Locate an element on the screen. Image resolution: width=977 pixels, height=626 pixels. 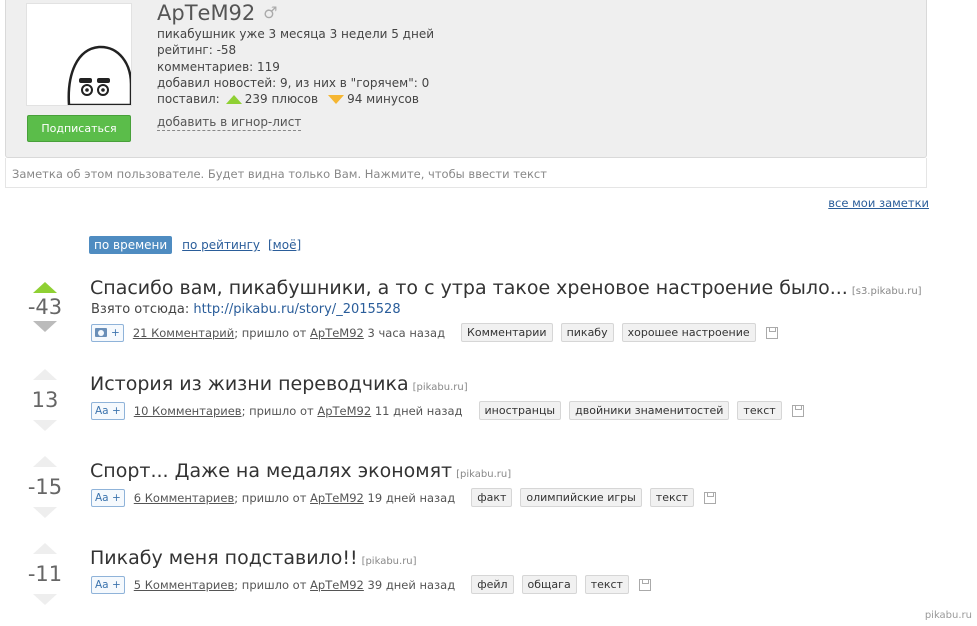
sort-by-time: по времени is located at coordinates (131, 245).